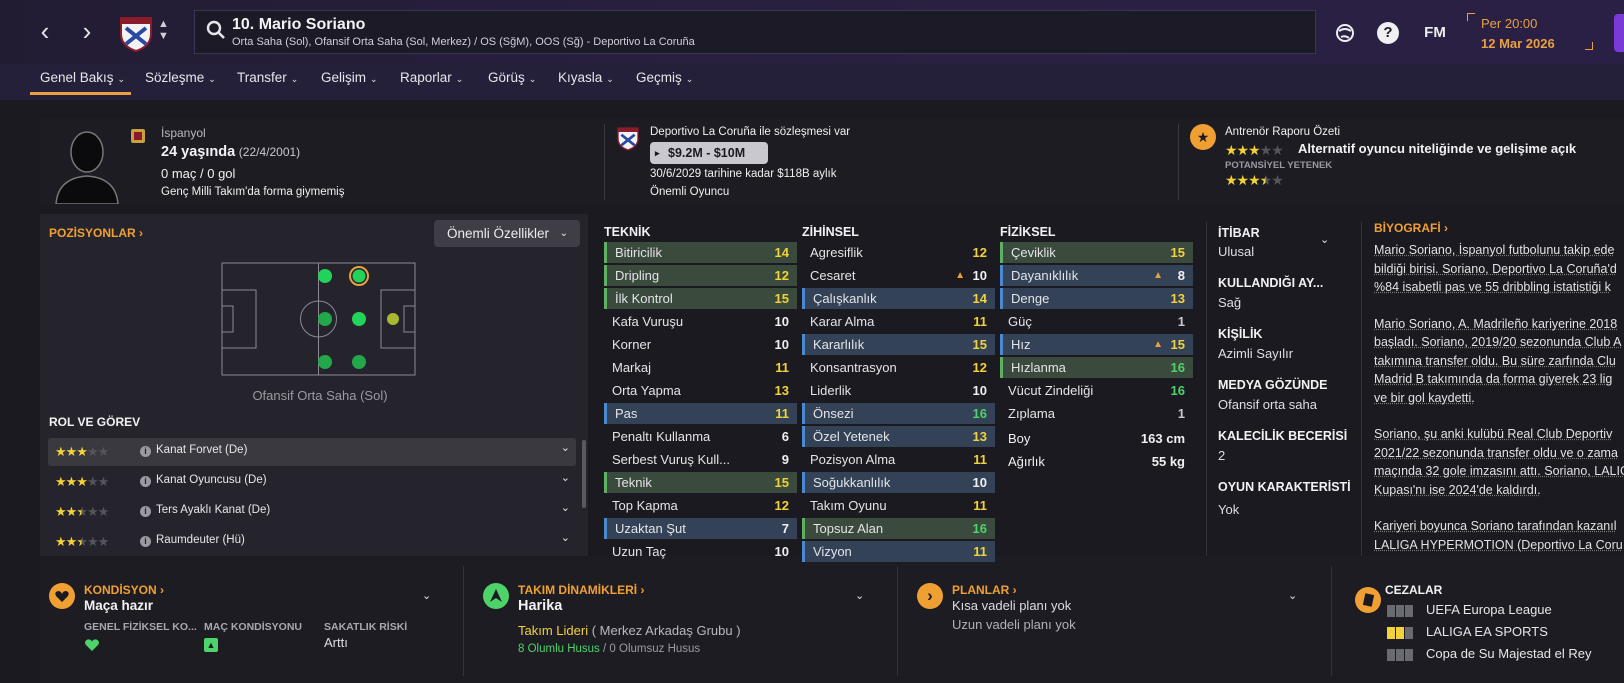 The height and width of the screenshot is (683, 1624). What do you see at coordinates (584, 474) in the screenshot?
I see `roles-scrollbar` at bounding box center [584, 474].